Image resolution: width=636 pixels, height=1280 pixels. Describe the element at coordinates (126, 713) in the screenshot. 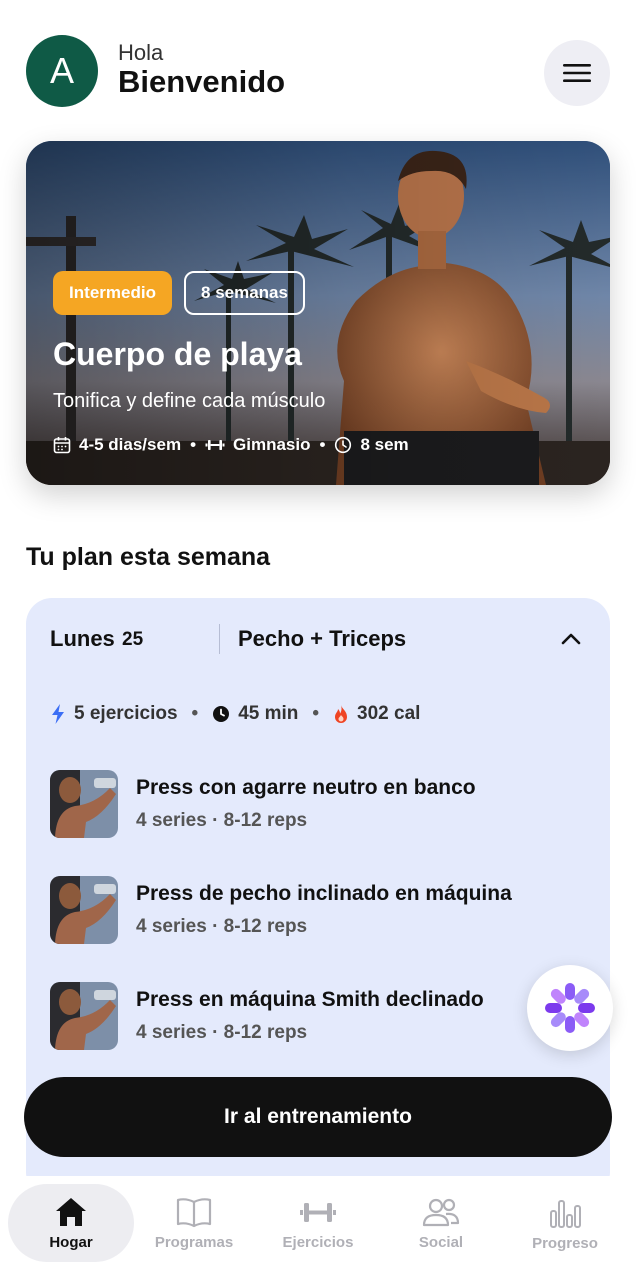

I see `exercises-count: 5 ejercicios` at that location.